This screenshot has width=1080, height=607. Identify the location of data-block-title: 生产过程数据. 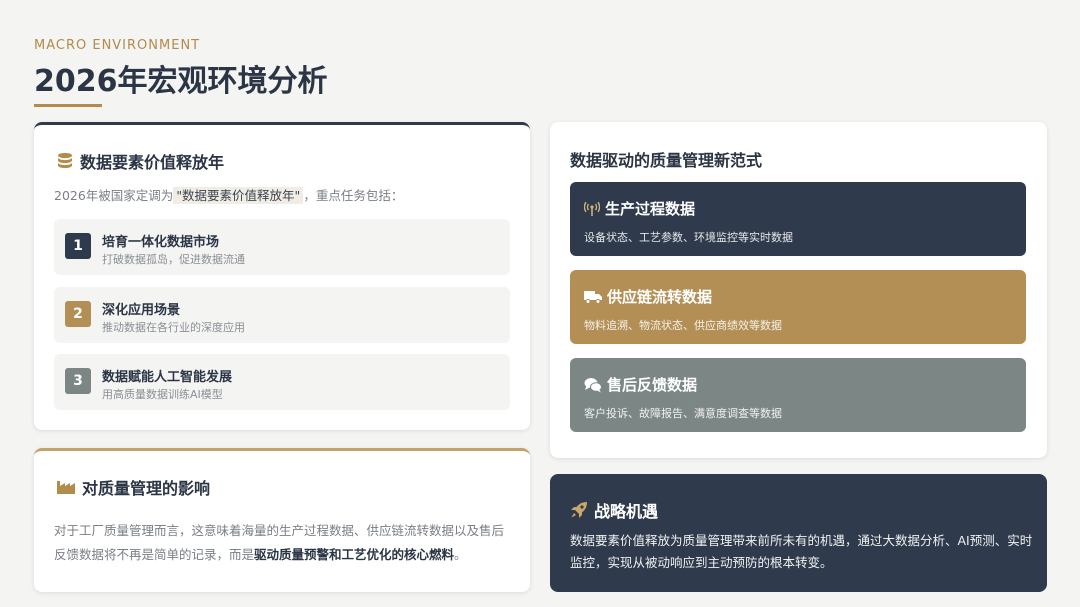
(650, 209).